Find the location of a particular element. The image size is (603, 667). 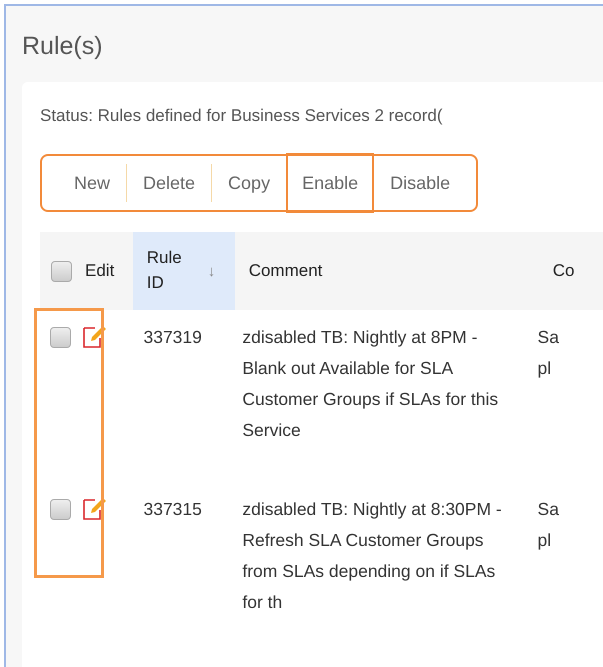

select-all-checkbox is located at coordinates (61, 271).